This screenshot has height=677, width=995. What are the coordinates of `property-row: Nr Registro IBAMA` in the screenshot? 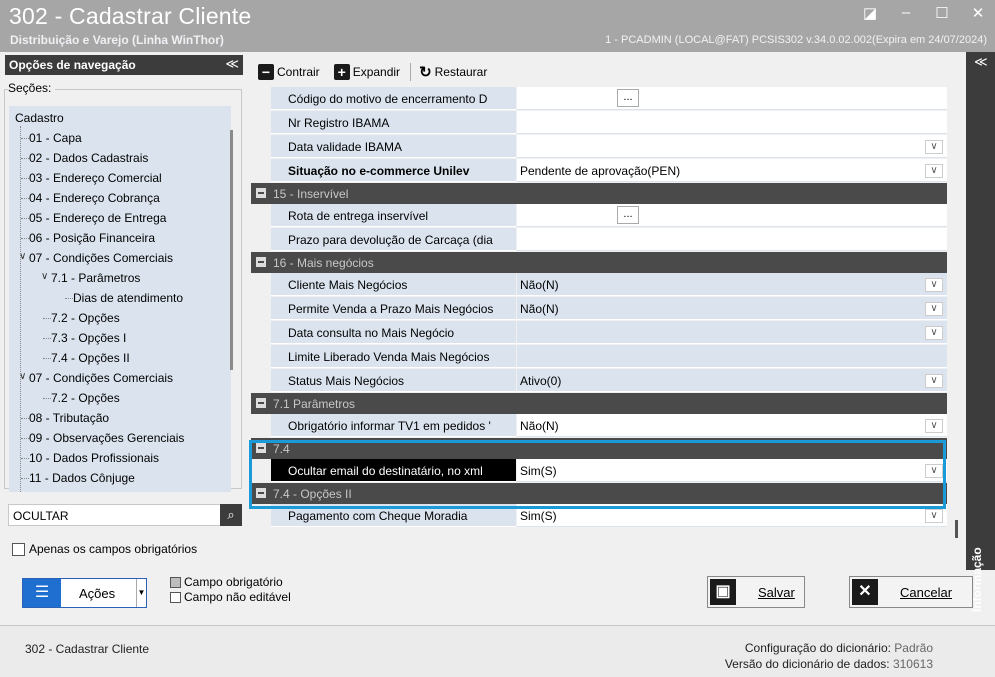 It's located at (599, 122).